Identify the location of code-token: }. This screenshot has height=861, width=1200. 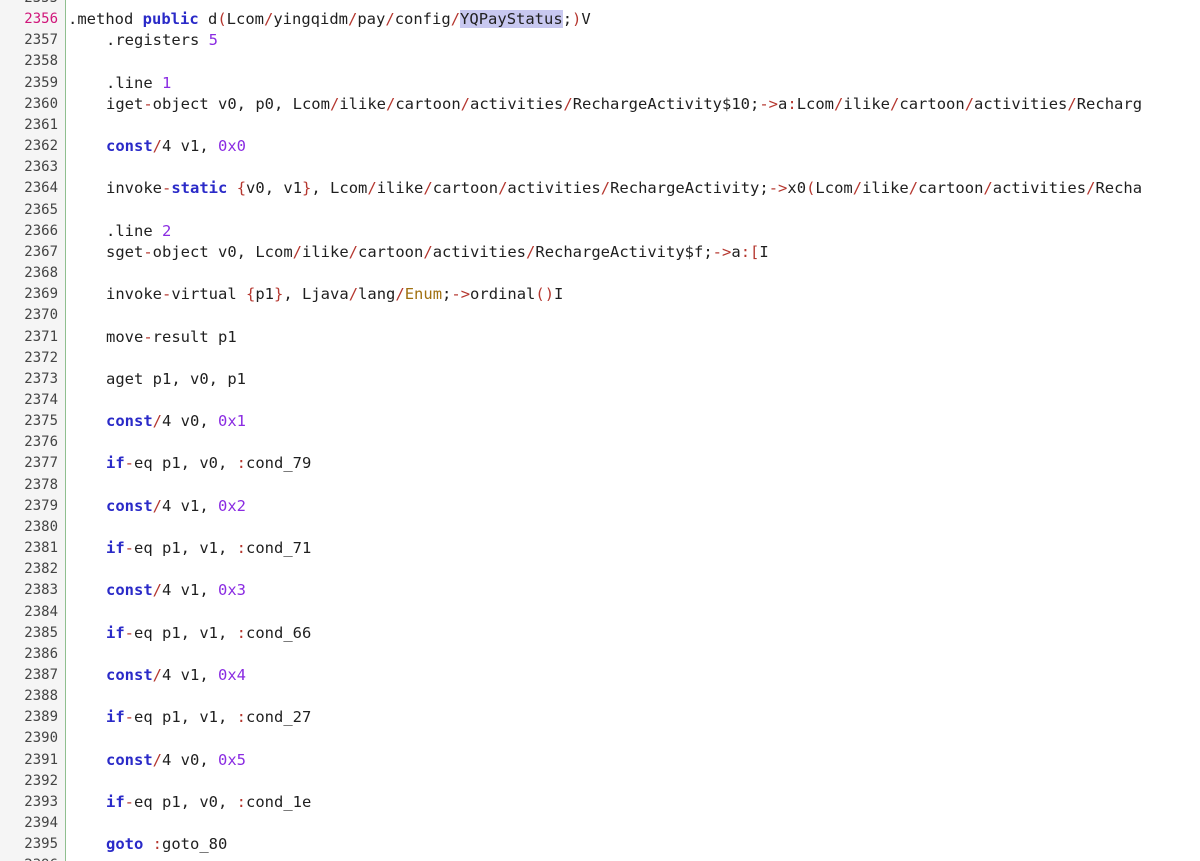
(279, 294).